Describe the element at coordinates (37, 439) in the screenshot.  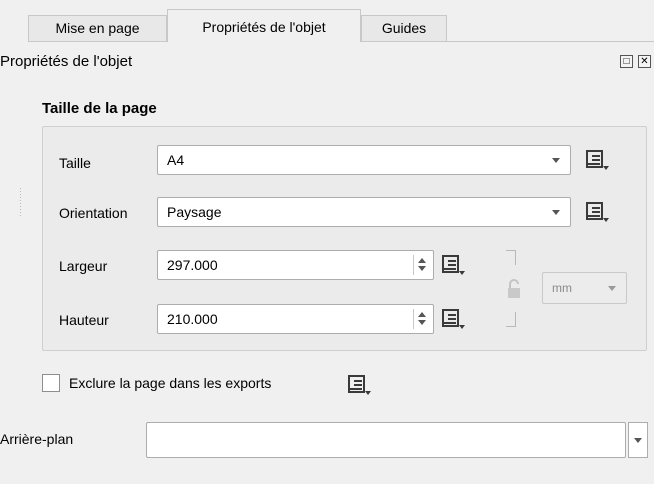
I see `background-label: Arrière-plan` at that location.